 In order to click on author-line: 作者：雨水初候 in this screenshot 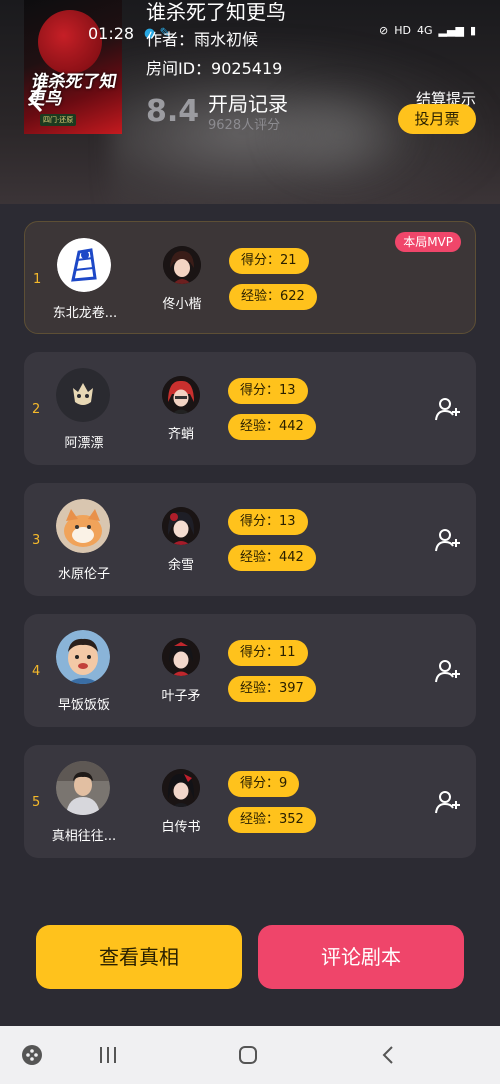, I will do `click(202, 39)`.